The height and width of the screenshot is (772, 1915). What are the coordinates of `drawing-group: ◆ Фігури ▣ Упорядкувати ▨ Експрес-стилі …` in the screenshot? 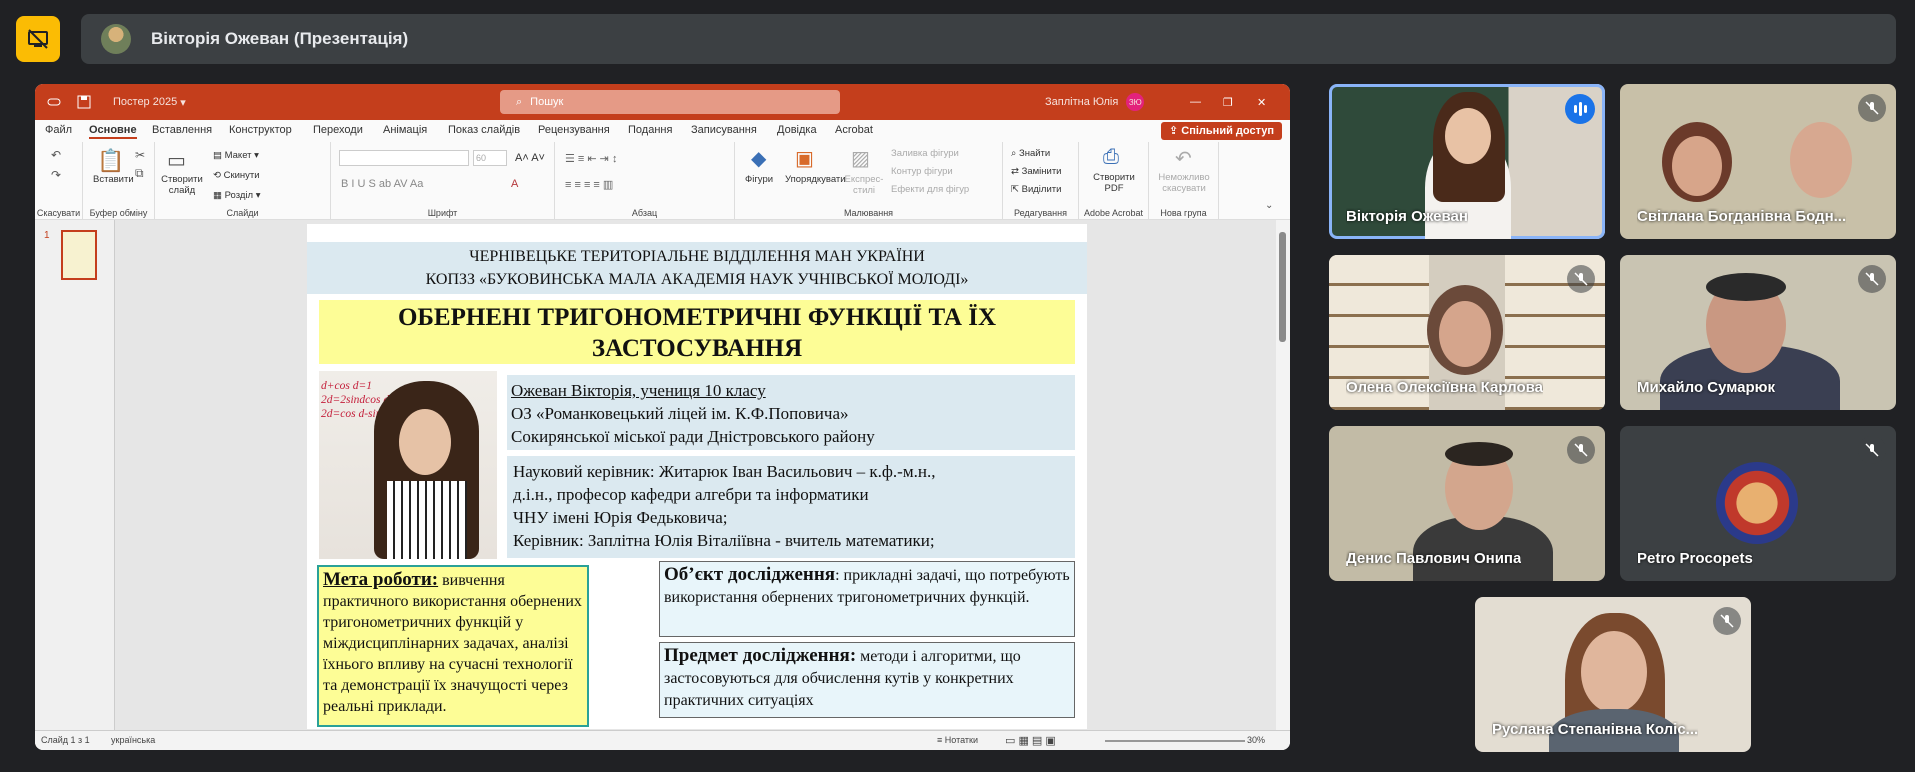 It's located at (869, 181).